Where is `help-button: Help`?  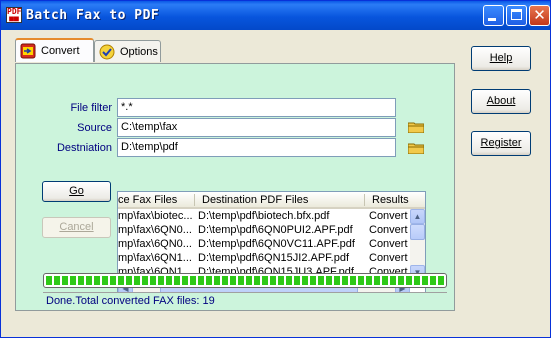
help-button: Help is located at coordinates (501, 58).